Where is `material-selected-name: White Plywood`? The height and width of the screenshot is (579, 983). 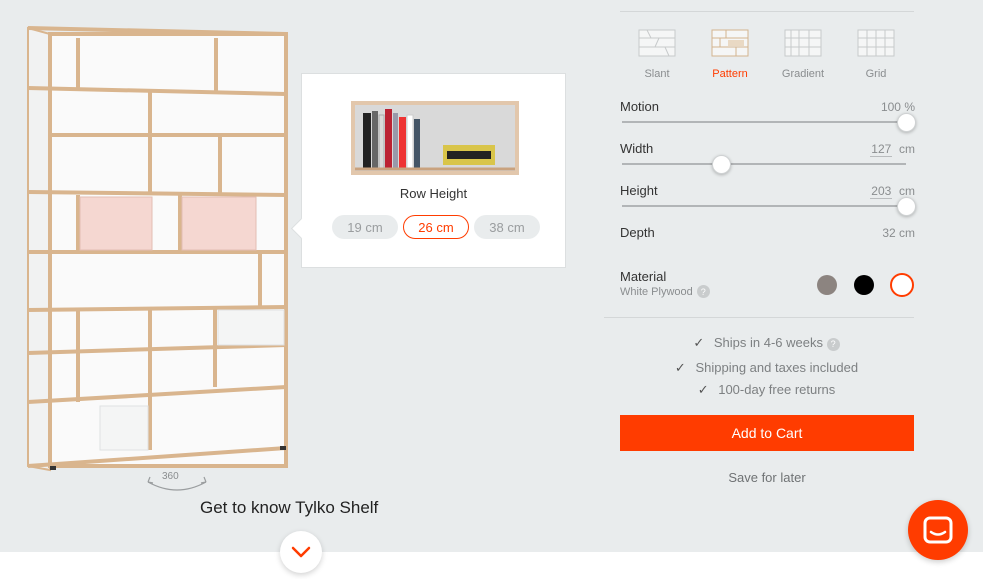 material-selected-name: White Plywood is located at coordinates (656, 291).